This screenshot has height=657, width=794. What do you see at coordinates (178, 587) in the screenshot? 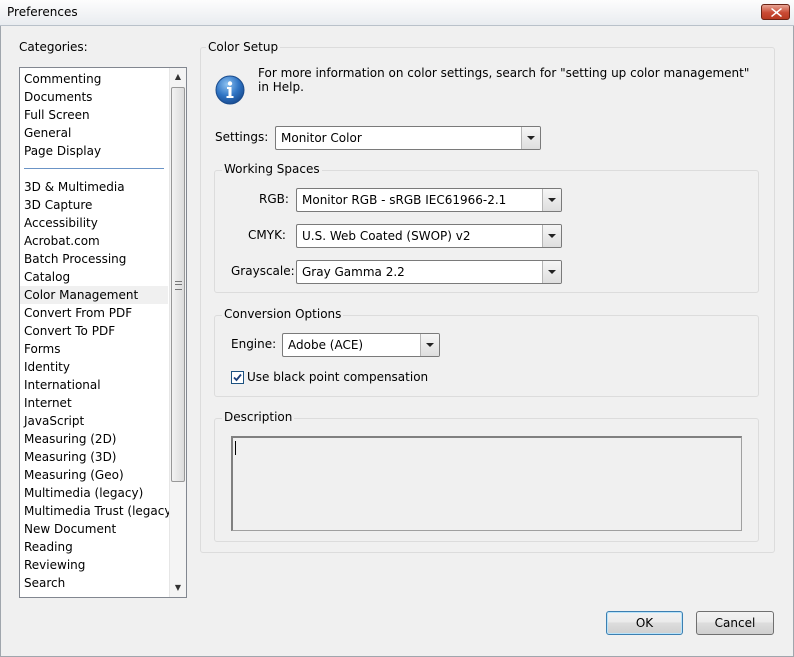
I see `scroll-down-icon: ▼` at bounding box center [178, 587].